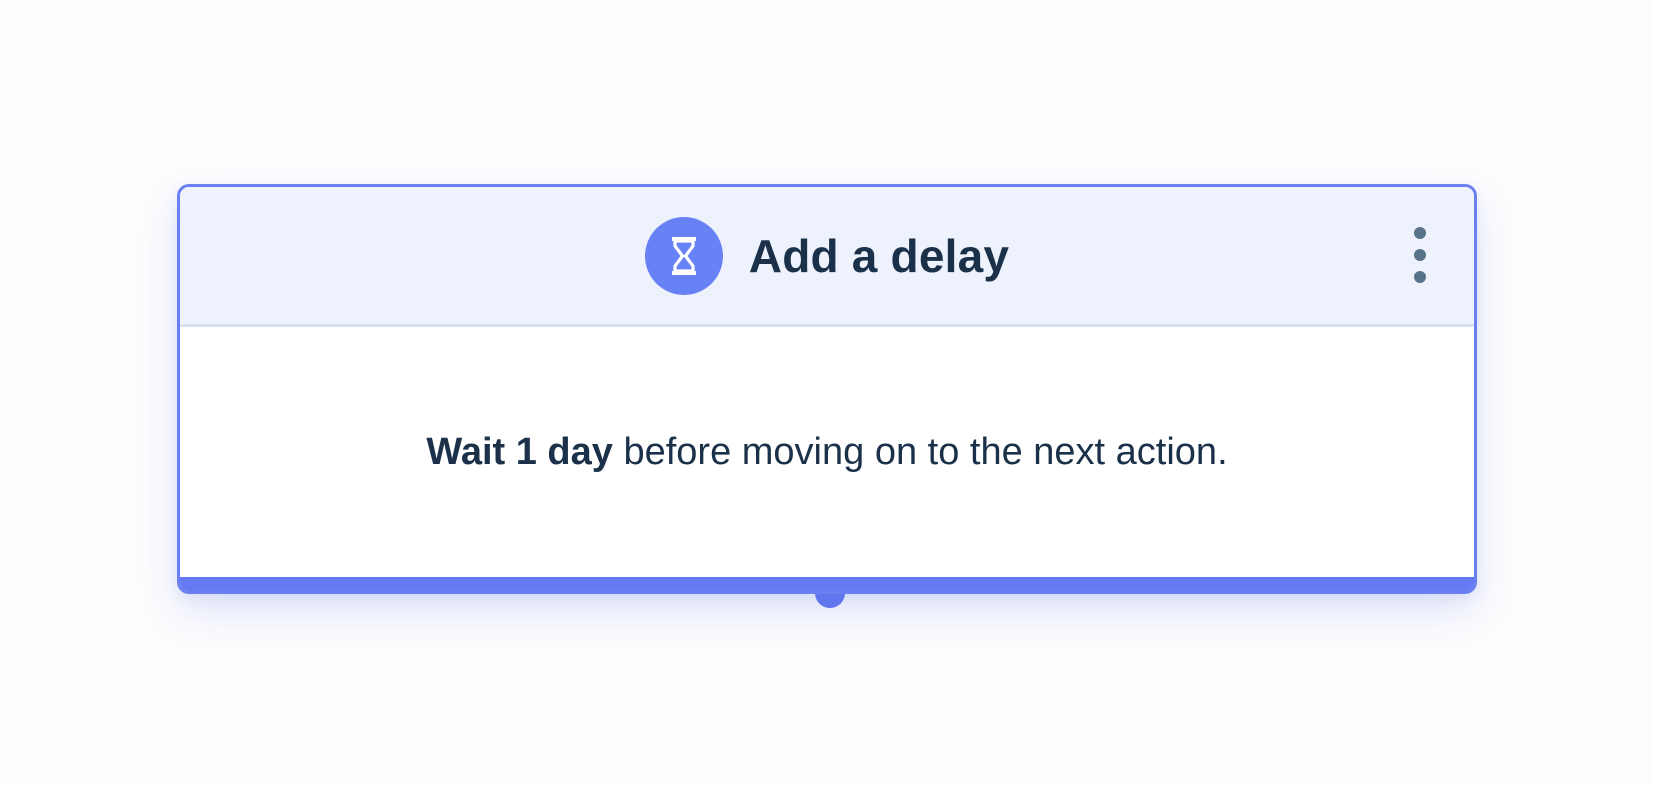 The height and width of the screenshot is (786, 1653). Describe the element at coordinates (1420, 233) in the screenshot. I see `more-vertical-icon` at that location.